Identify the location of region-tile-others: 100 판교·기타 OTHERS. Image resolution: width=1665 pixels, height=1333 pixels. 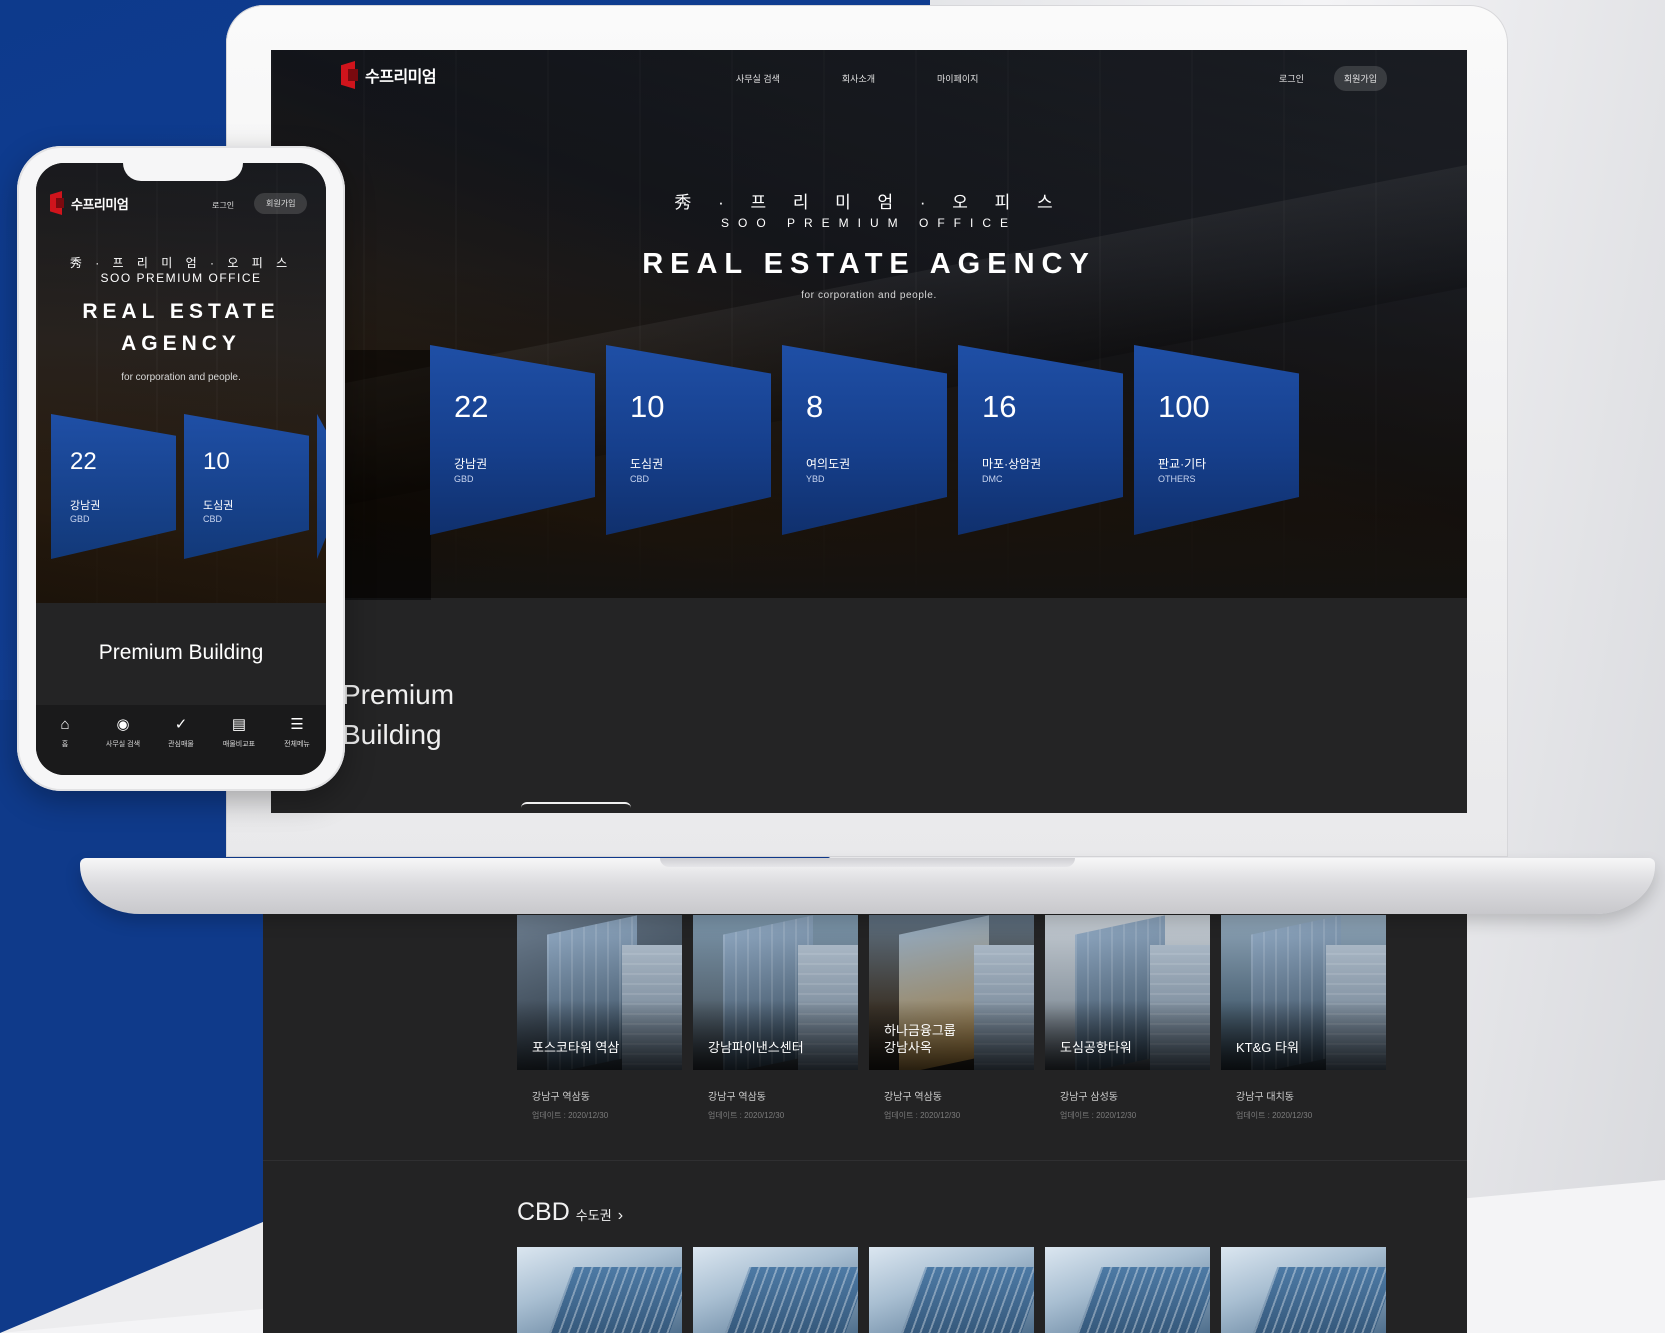
(1216, 440).